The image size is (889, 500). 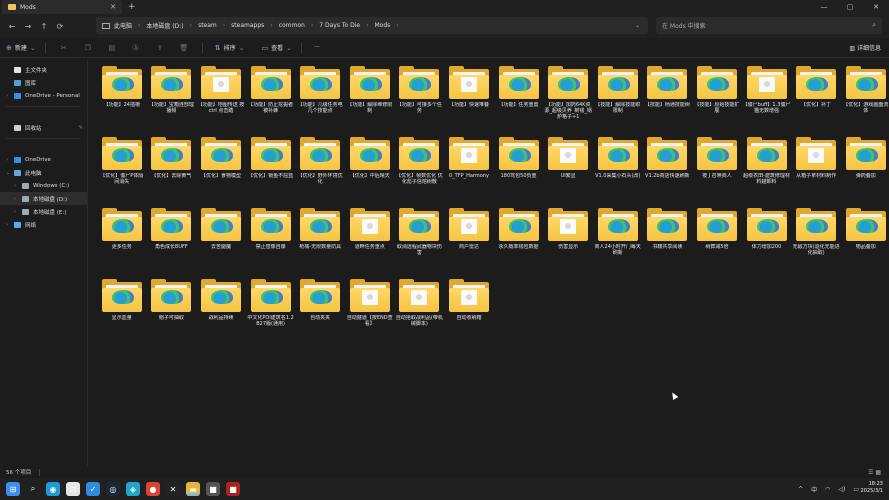 I want to click on folder-item: 0_TFP_Harmony, so click(x=469, y=173).